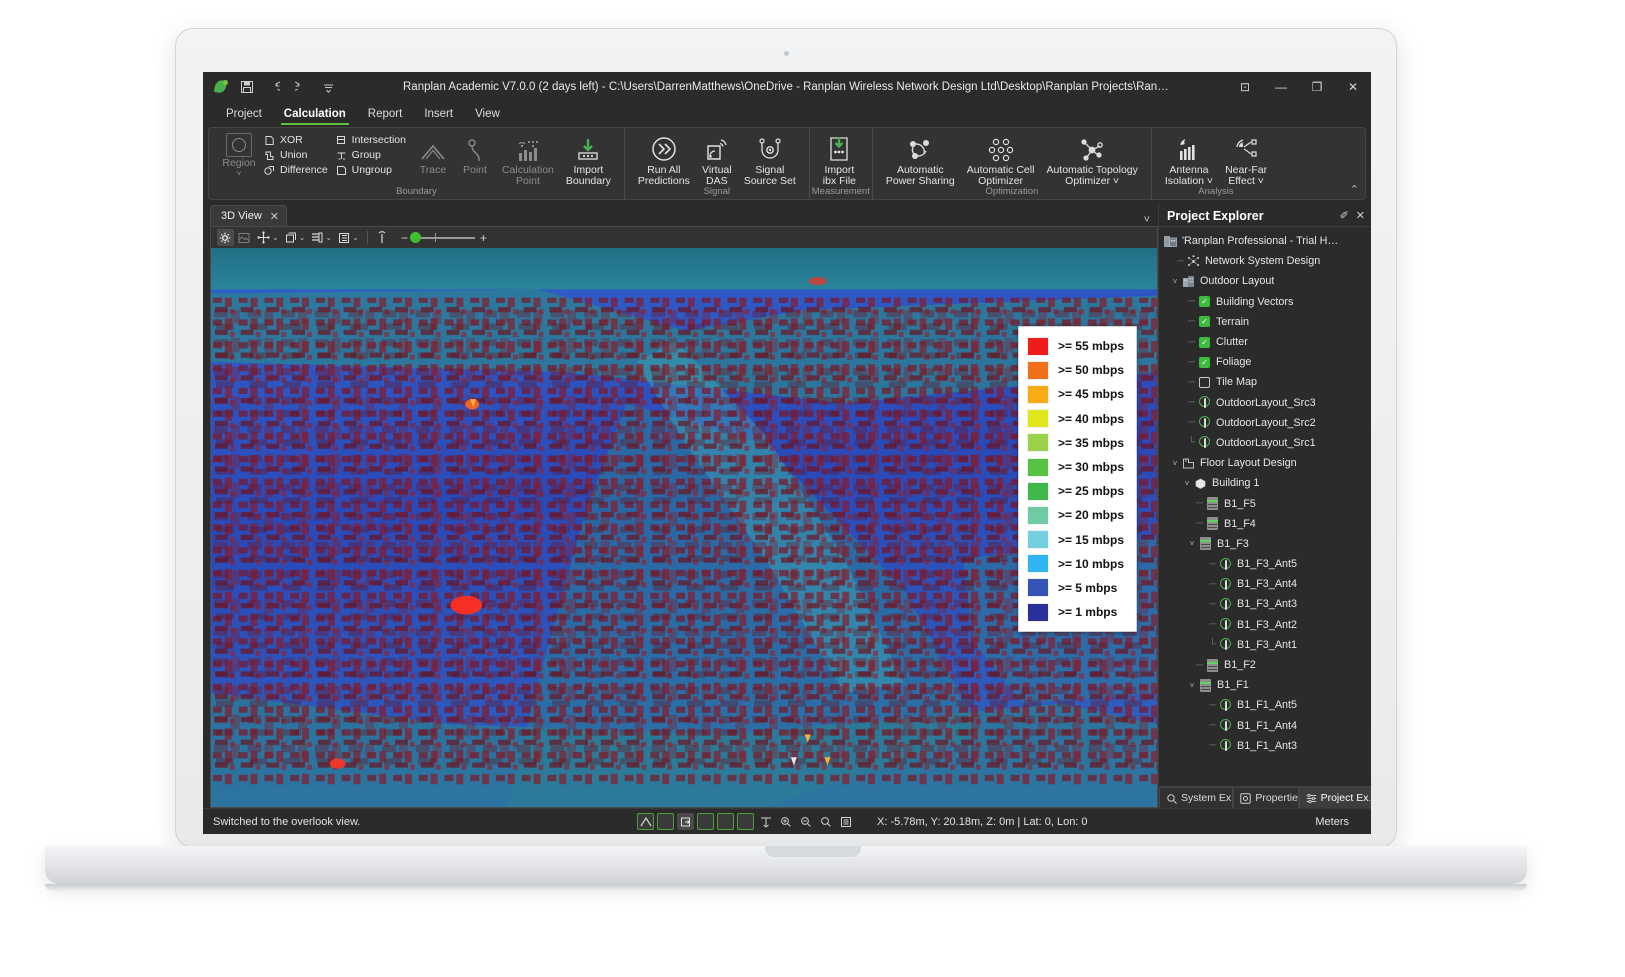  I want to click on tab-report: Report, so click(385, 114).